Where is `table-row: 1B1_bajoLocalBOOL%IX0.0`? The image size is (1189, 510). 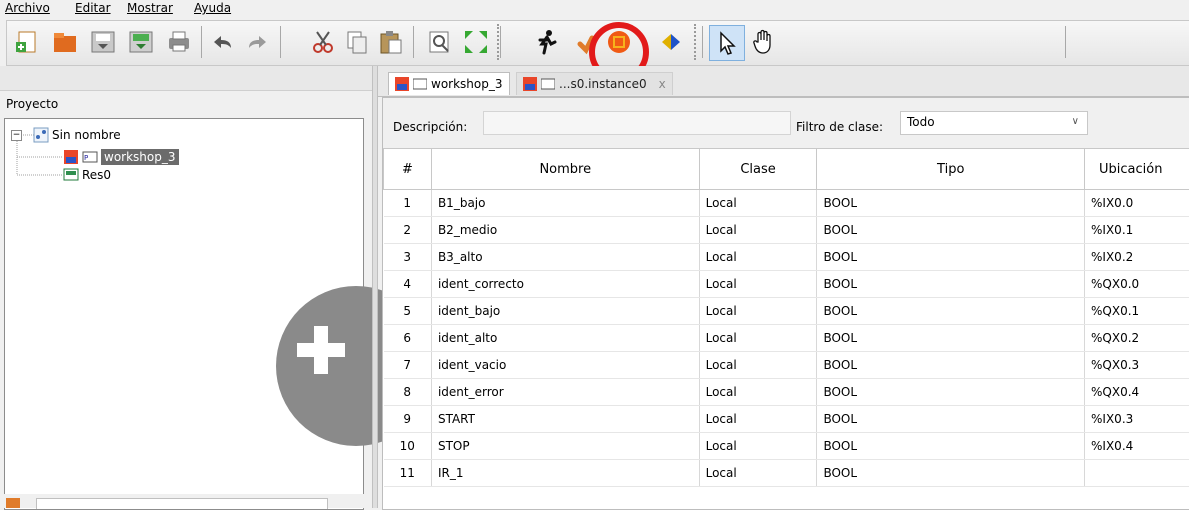 table-row: 1B1_bajoLocalBOOL%IX0.0 is located at coordinates (786, 203).